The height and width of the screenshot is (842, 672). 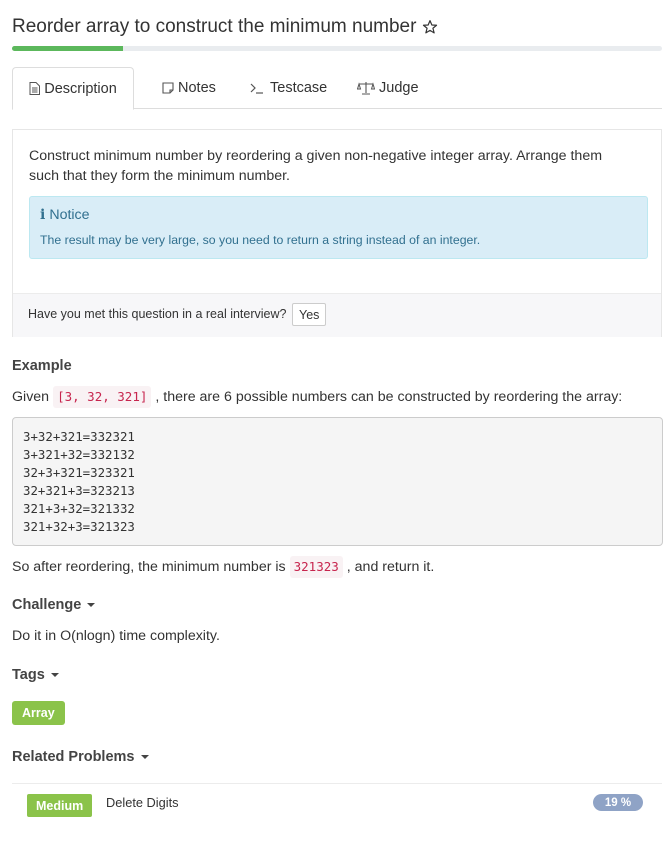 What do you see at coordinates (79, 526) in the screenshot?
I see `example-line: 321+32+3=321323` at bounding box center [79, 526].